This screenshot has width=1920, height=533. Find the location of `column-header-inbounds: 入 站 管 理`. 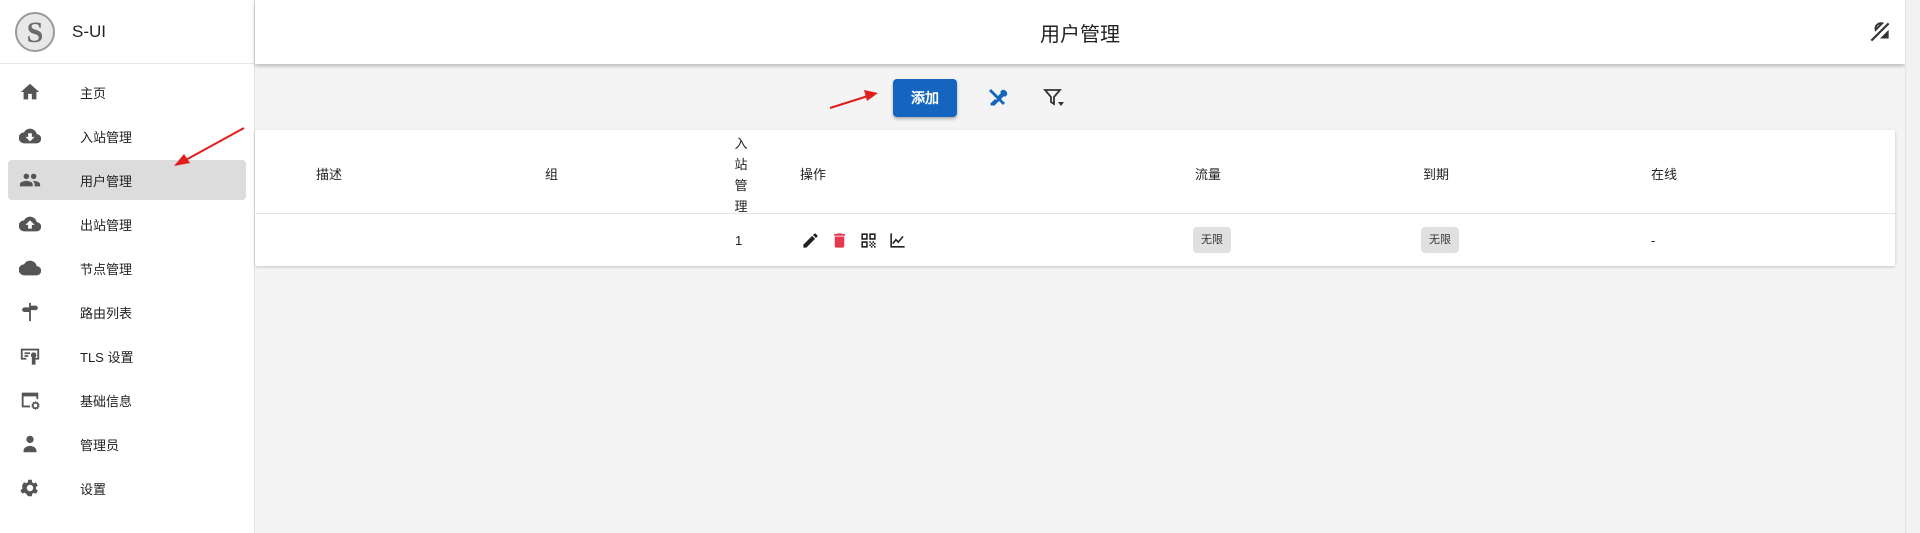

column-header-inbounds: 入 站 管 理 is located at coordinates (741, 175).